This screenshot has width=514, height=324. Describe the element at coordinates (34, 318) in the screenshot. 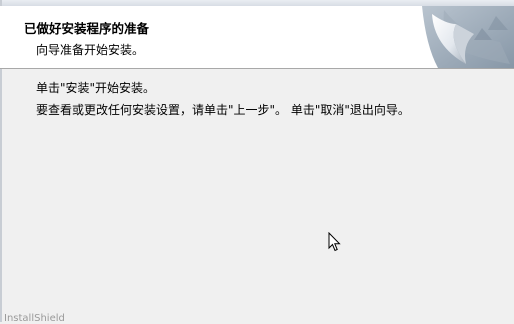

I see `installshield-brand-label: InstallShield` at that location.